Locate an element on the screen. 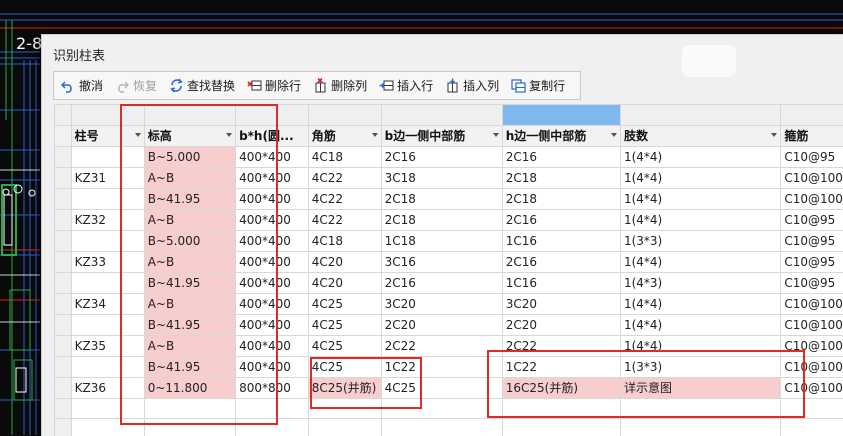  delete-row-button: 删除行 is located at coordinates (273, 85).